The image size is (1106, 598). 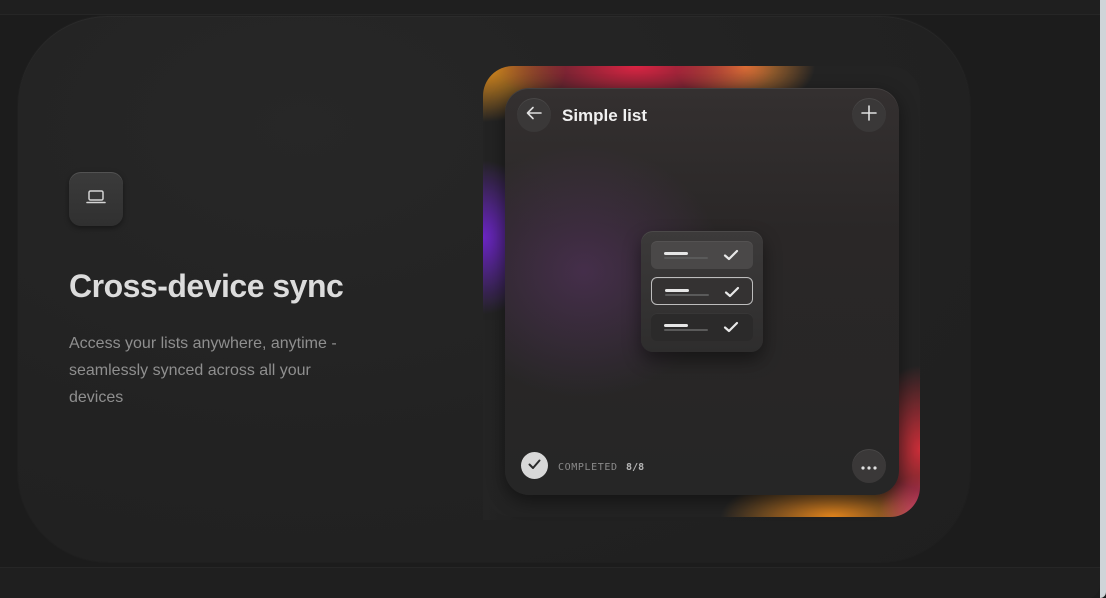 I want to click on window-edge, so click(x=1103, y=299).